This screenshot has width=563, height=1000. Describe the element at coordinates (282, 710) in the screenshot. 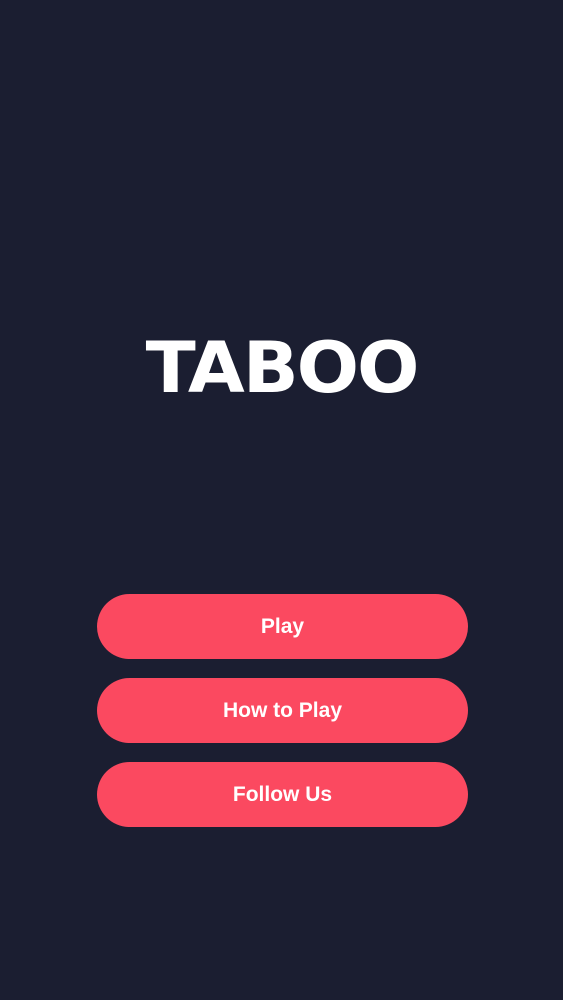

I see `how-to-play-button: How to Play` at that location.